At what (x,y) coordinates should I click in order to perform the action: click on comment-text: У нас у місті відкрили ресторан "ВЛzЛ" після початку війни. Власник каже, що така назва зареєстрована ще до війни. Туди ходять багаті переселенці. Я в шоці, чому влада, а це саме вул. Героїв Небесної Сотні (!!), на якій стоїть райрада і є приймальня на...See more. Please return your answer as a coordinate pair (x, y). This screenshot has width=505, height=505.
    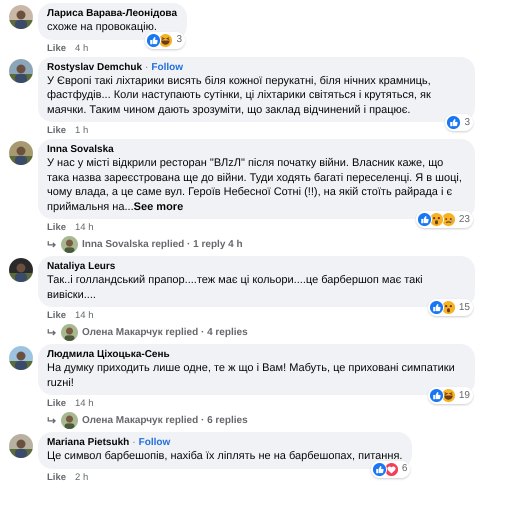
    Looking at the image, I should click on (255, 185).